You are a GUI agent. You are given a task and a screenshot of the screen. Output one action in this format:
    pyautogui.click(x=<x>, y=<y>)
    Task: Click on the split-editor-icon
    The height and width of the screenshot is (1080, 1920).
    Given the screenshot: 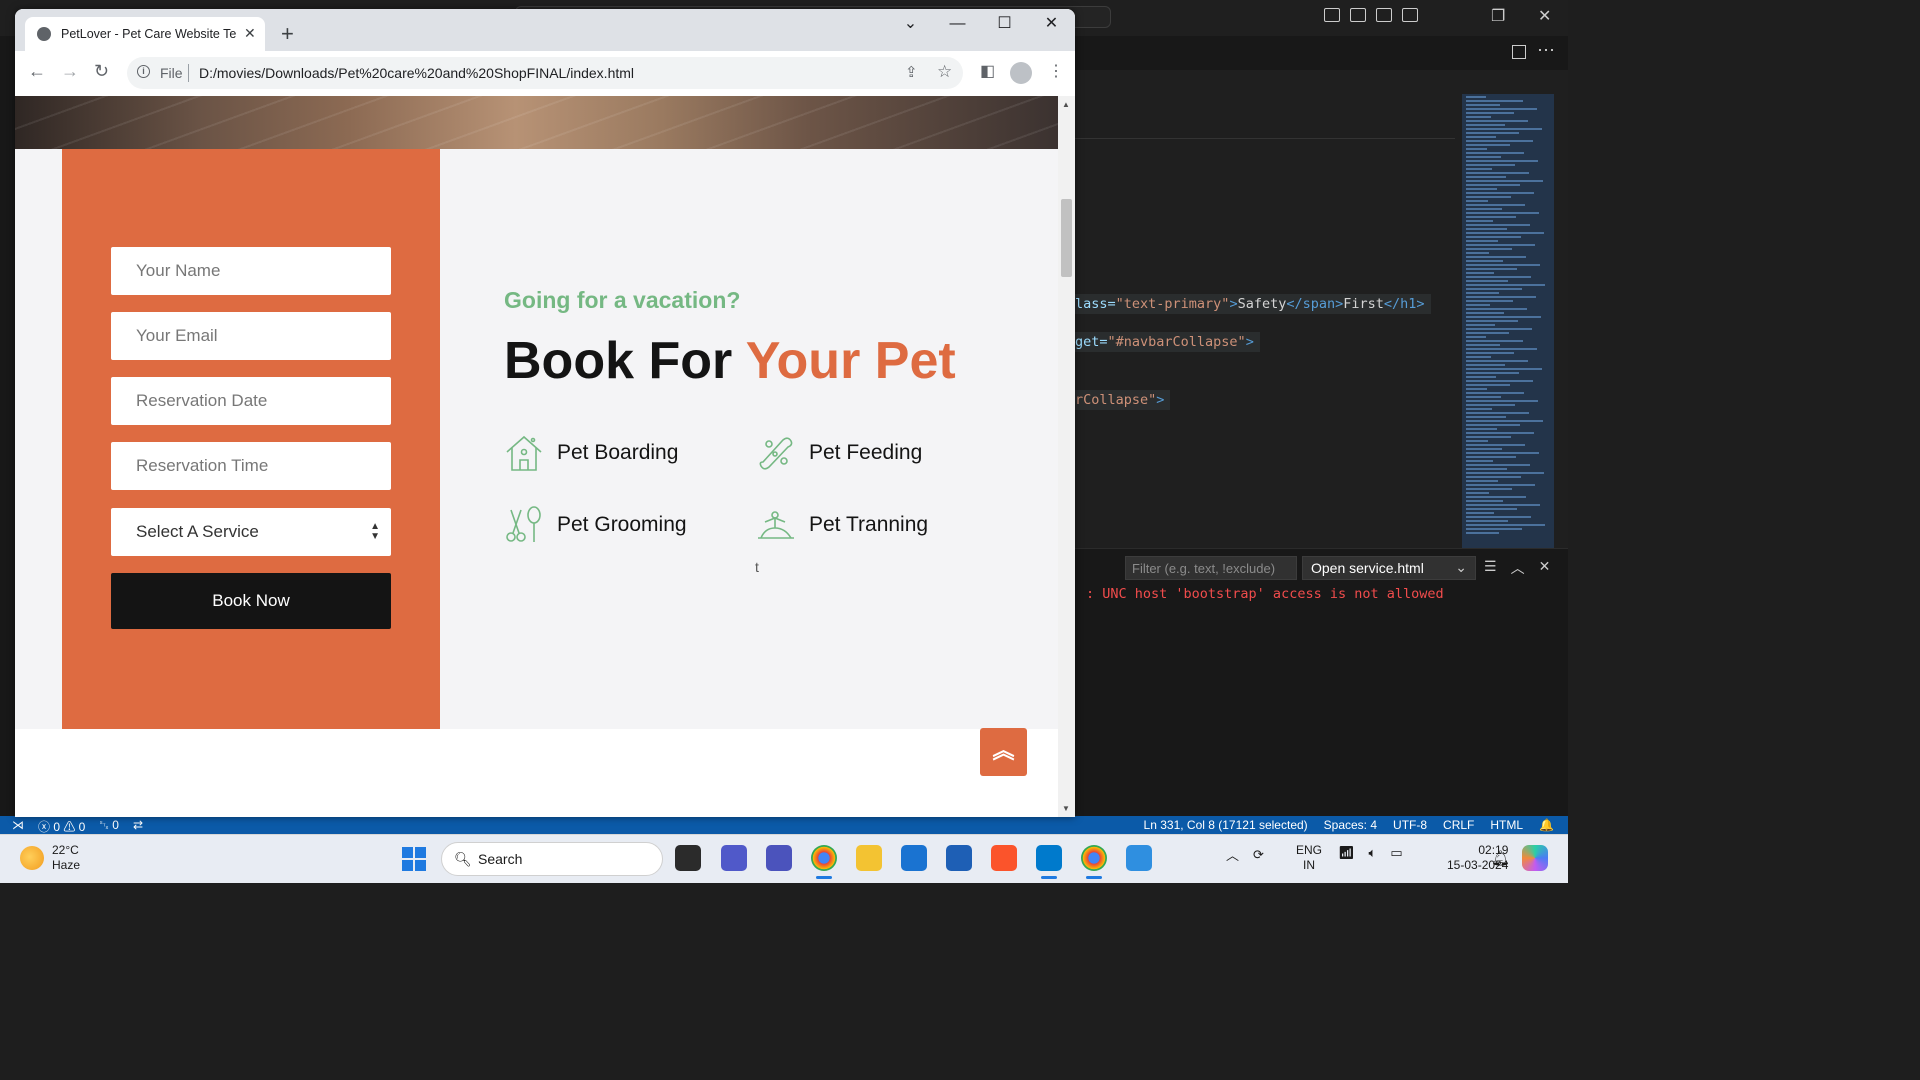 What is the action you would take?
    pyautogui.click(x=1519, y=52)
    